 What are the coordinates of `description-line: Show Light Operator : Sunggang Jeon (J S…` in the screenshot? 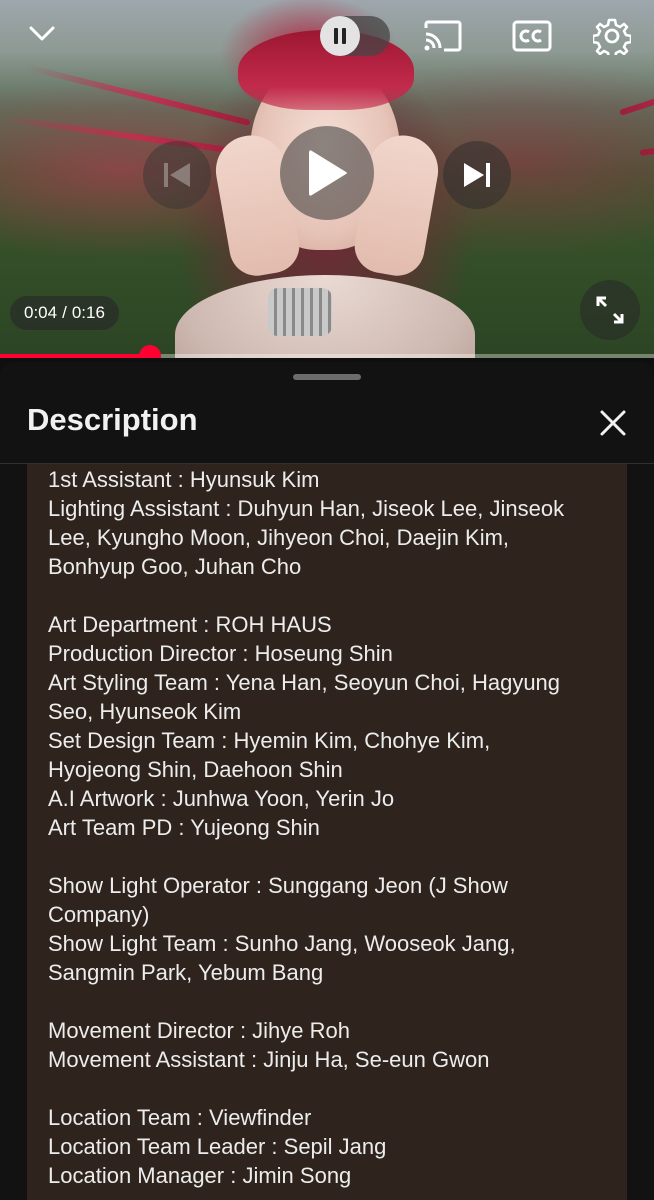 It's located at (278, 885).